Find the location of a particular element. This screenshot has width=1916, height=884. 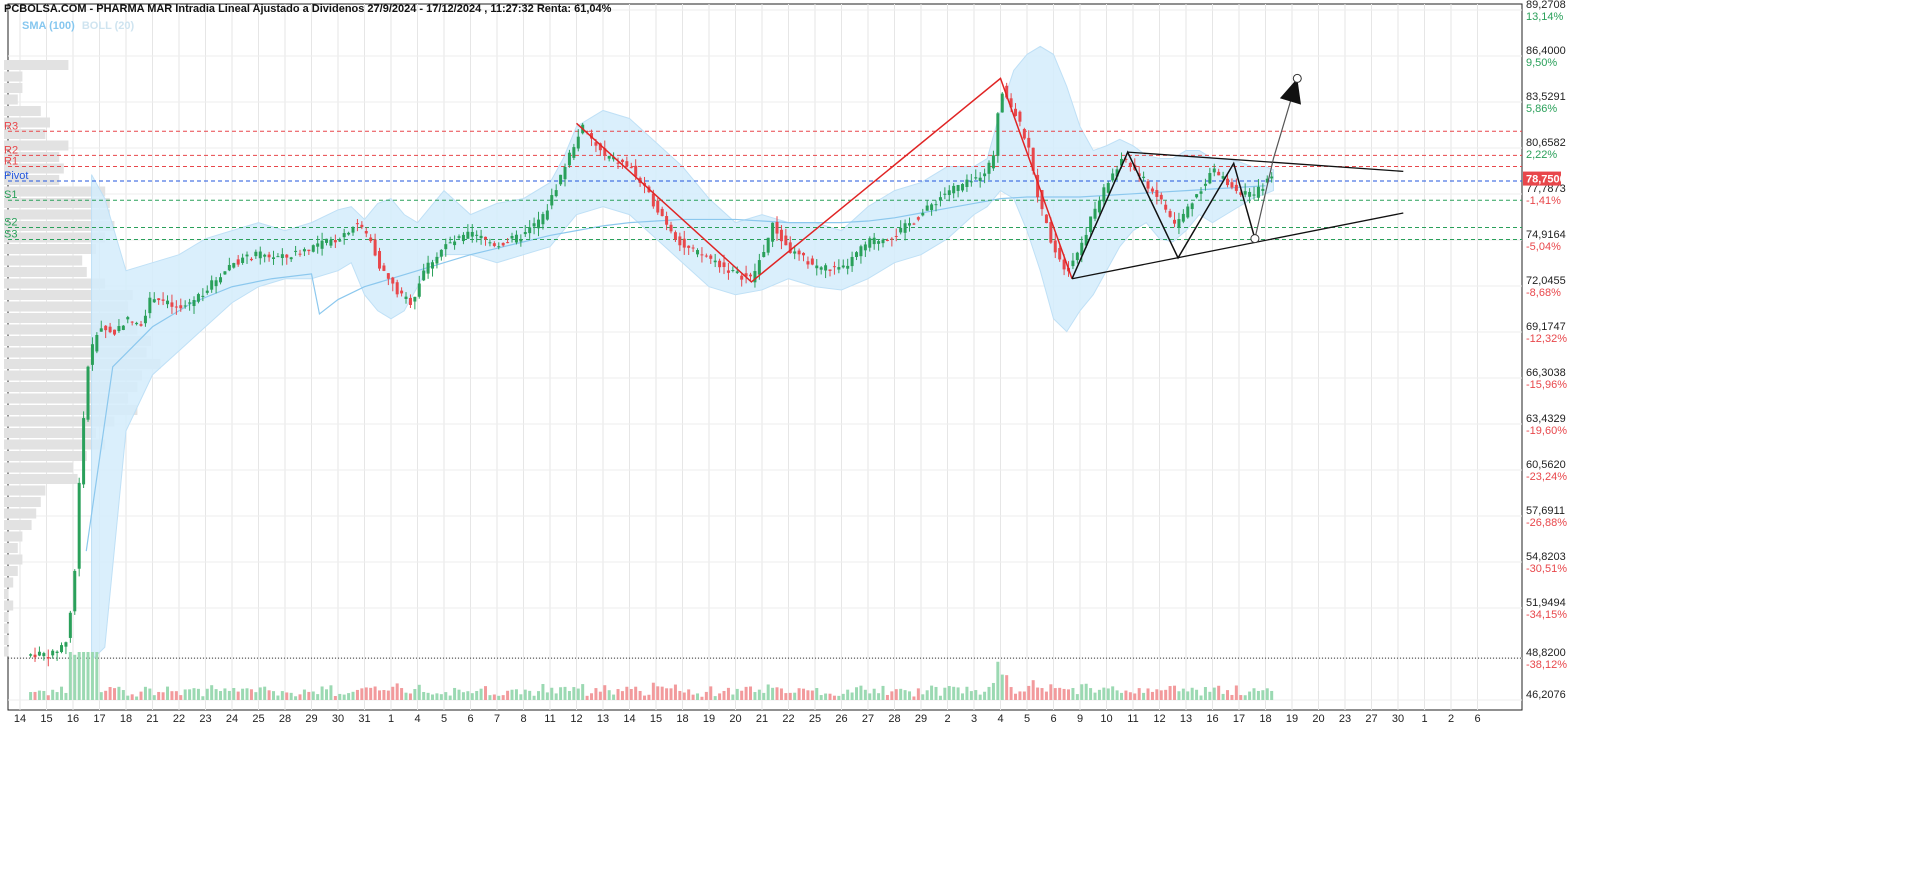

x-tick-label: 12 is located at coordinates (576, 719).